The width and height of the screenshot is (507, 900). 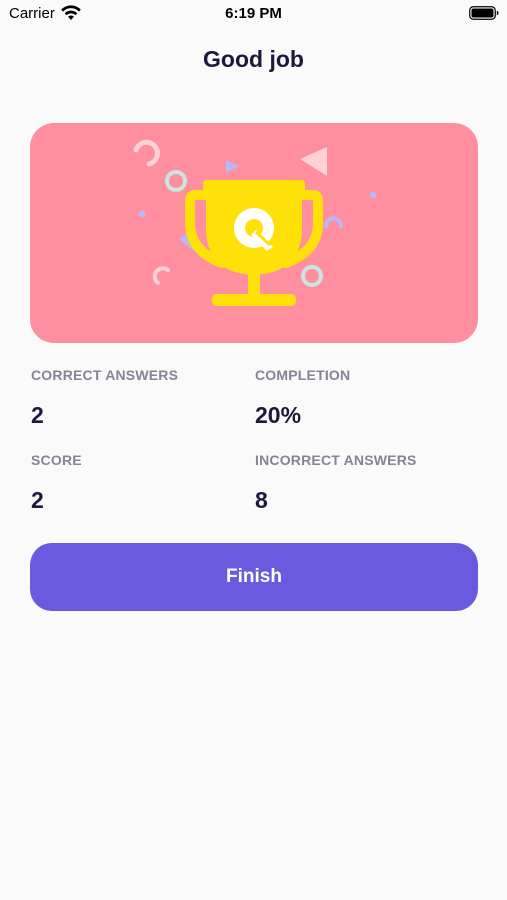 I want to click on confetti-illustration, so click(x=255, y=222).